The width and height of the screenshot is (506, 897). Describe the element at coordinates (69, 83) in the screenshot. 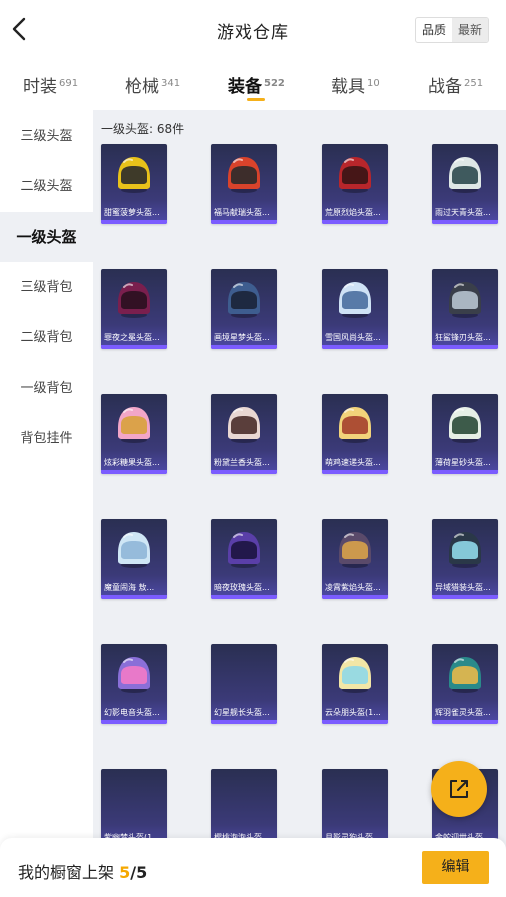

I see `tab-count: 691` at that location.